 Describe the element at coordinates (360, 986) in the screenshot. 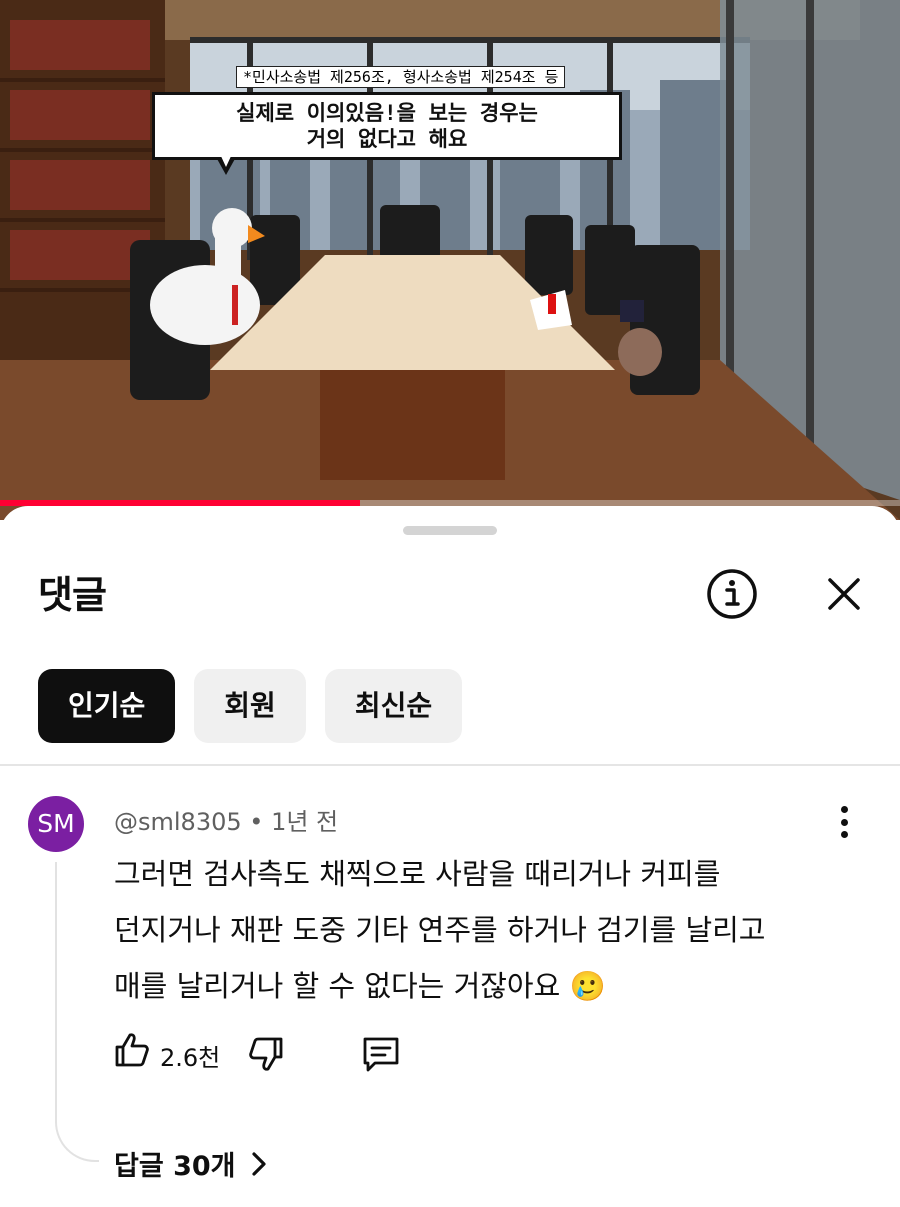

I see `comment-line: 매를 날리거나 할 수 없다는 거잖아요 🥲` at that location.